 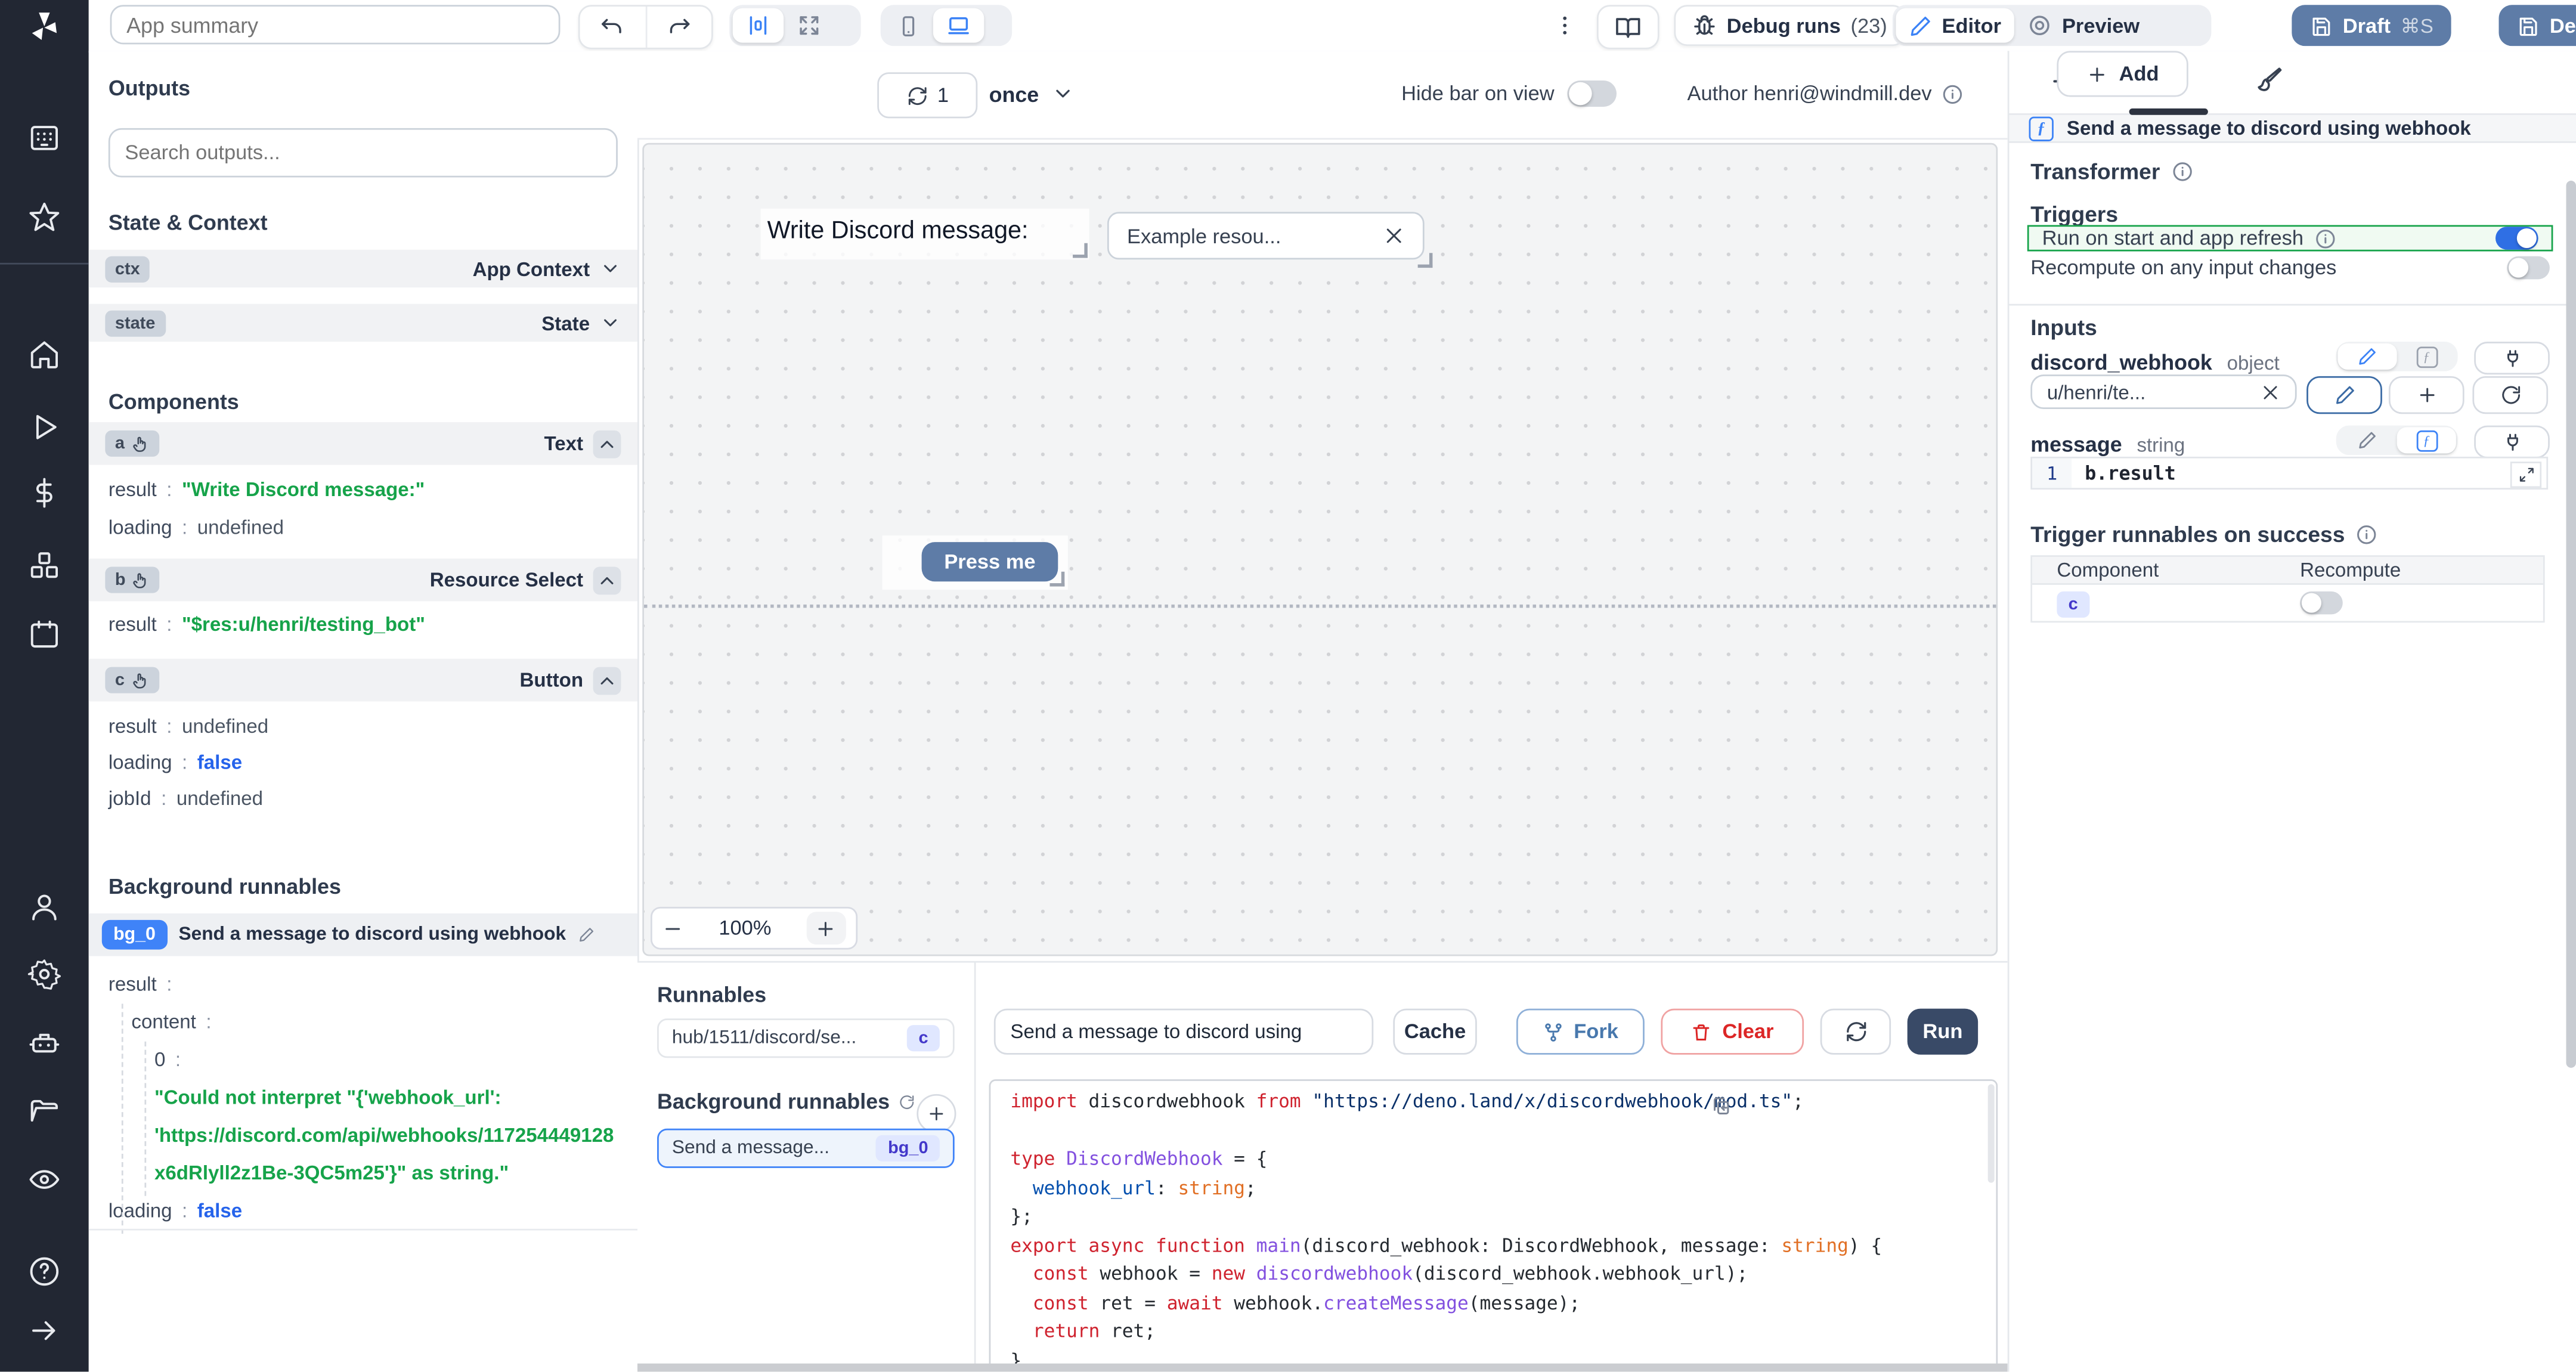 I want to click on more-menu-button, so click(x=1564, y=25).